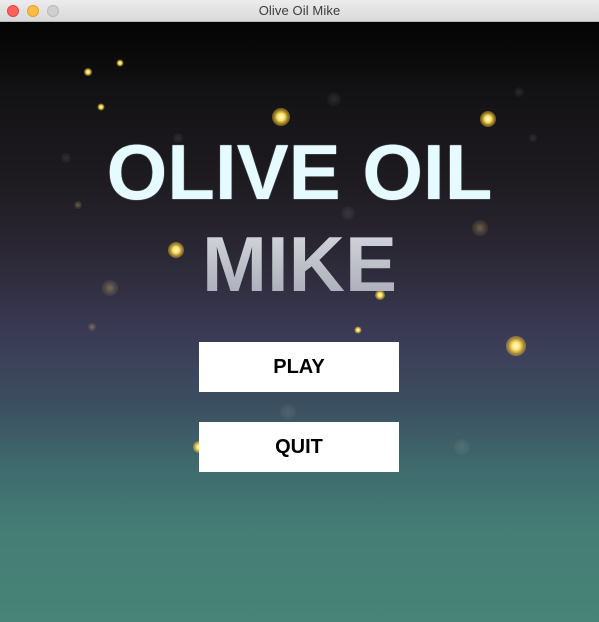 Image resolution: width=599 pixels, height=622 pixels. What do you see at coordinates (299, 367) in the screenshot?
I see `play-button: PLAY` at bounding box center [299, 367].